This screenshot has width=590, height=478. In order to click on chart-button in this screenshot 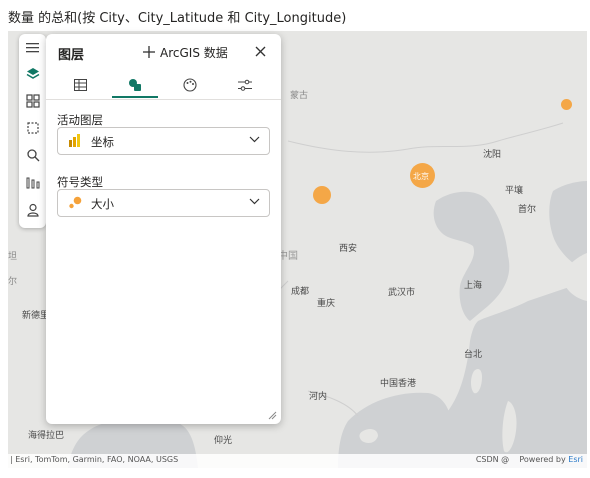, I will do `click(32, 181)`.